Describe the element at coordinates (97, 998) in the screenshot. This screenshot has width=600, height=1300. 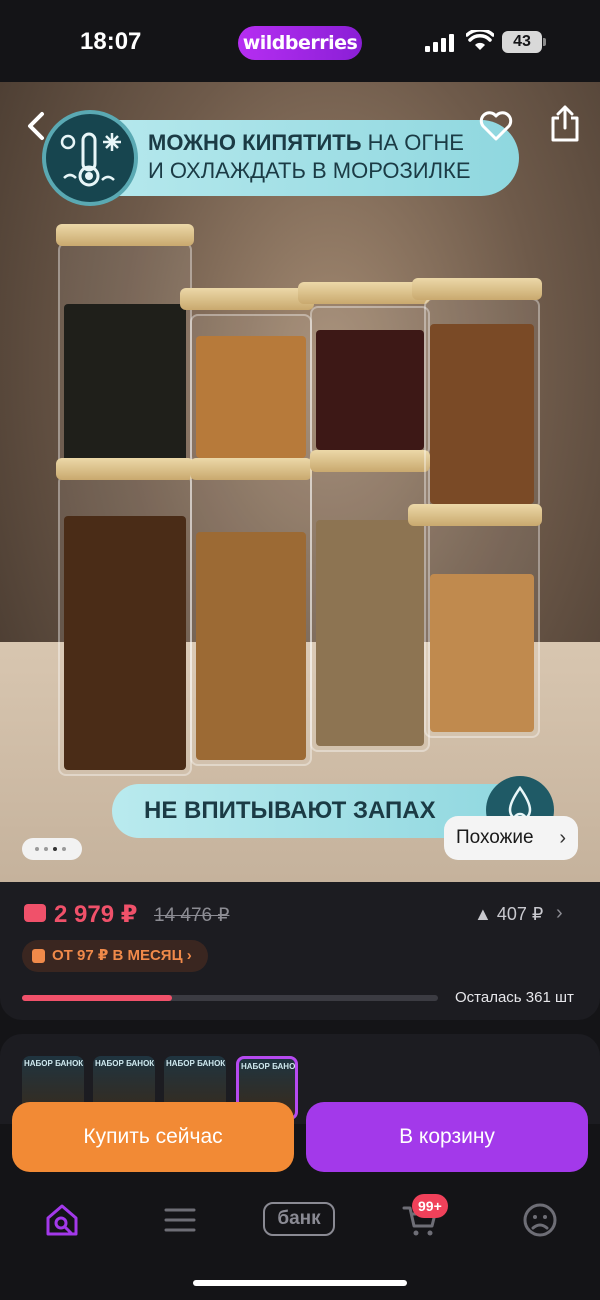
I see `stock-progress-fill` at that location.